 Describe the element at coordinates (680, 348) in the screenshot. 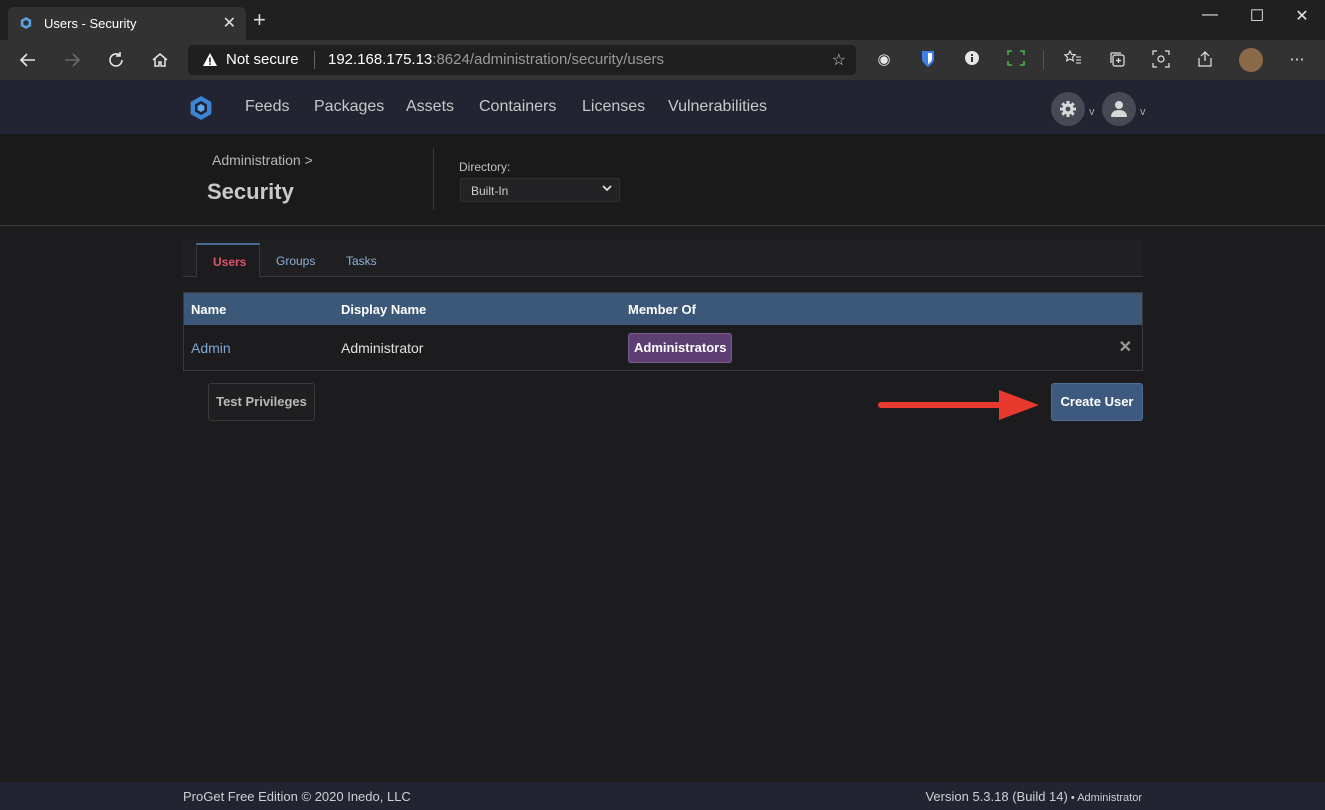

I see `group-badge: Administrators` at that location.